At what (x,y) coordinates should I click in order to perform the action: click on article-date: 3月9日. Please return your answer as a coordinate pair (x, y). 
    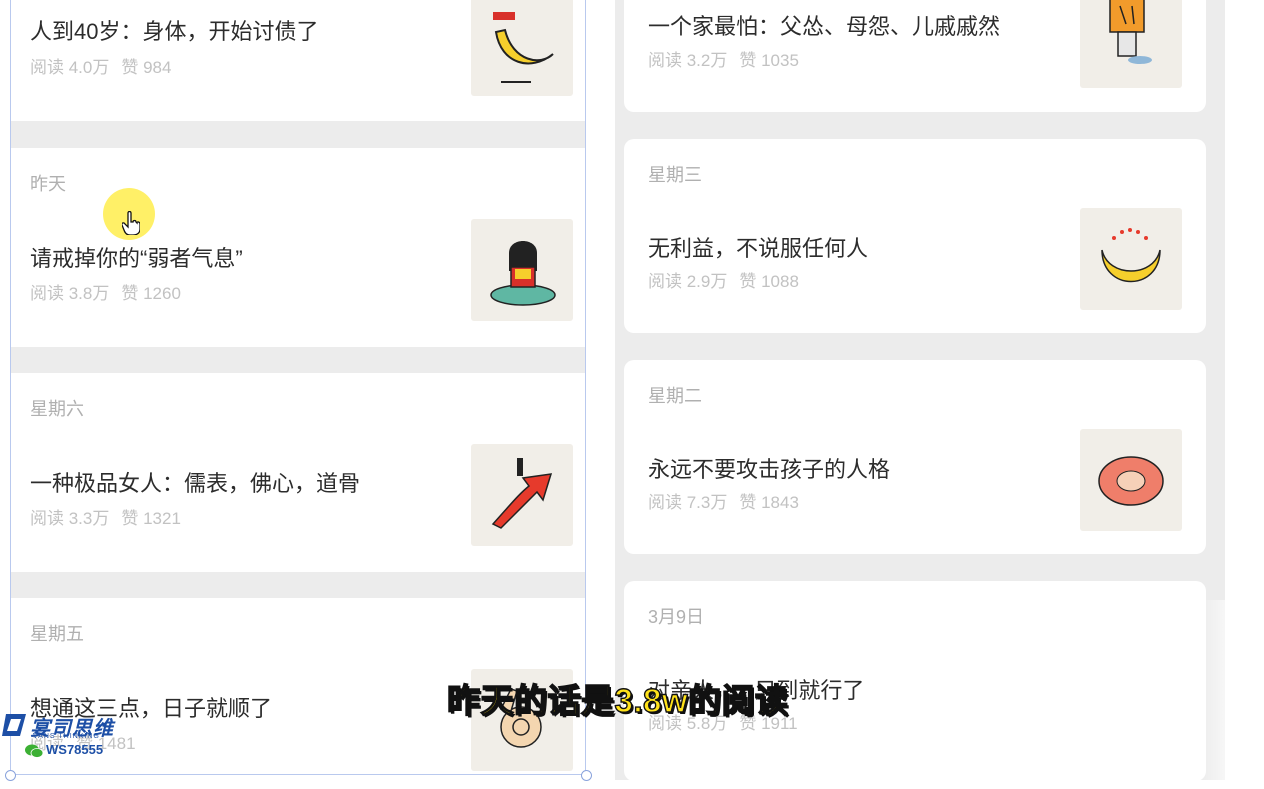
    Looking at the image, I should click on (676, 617).